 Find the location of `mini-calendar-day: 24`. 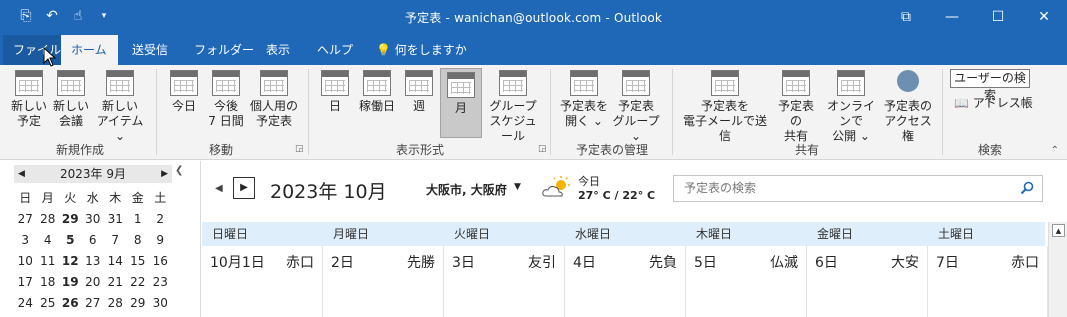

mini-calendar-day: 24 is located at coordinates (25, 303).